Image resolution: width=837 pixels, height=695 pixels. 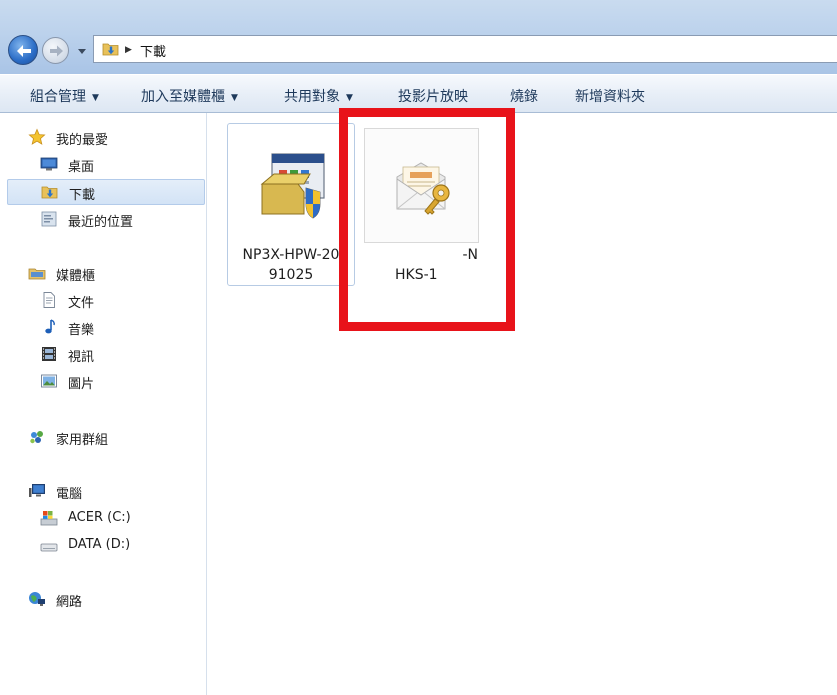 I want to click on sidebar-item-label: 視訊, so click(x=81, y=357).